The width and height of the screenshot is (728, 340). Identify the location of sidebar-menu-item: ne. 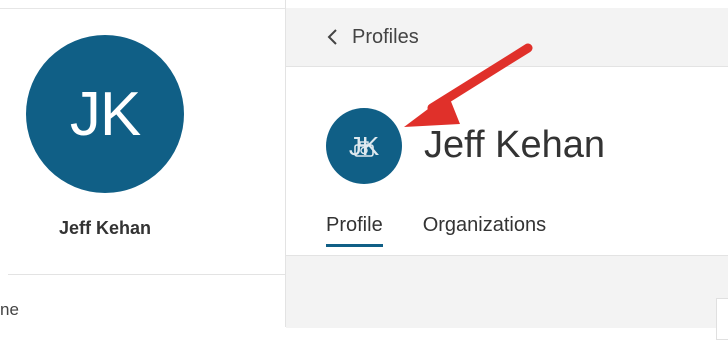
(9, 310).